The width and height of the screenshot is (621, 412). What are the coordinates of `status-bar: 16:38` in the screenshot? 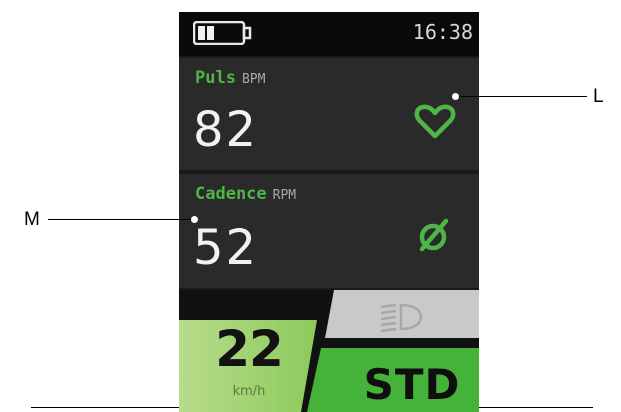 It's located at (329, 34).